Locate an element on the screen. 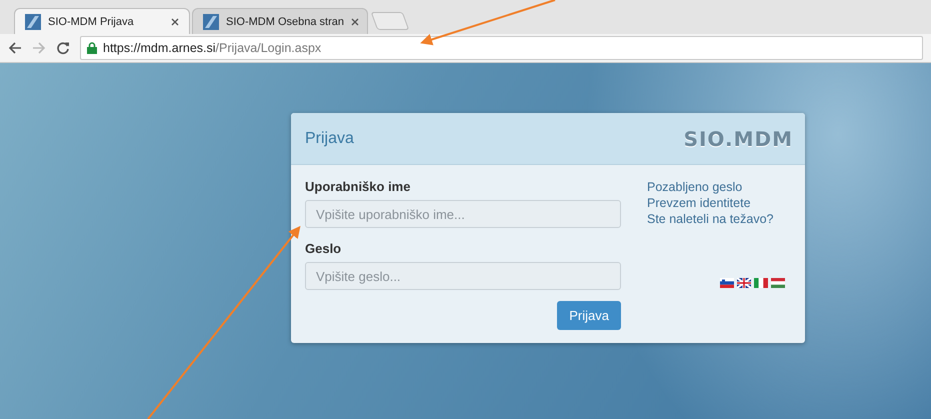  url-text: https://mdm.arnes.si/Prijava/Login.aspx is located at coordinates (212, 48).